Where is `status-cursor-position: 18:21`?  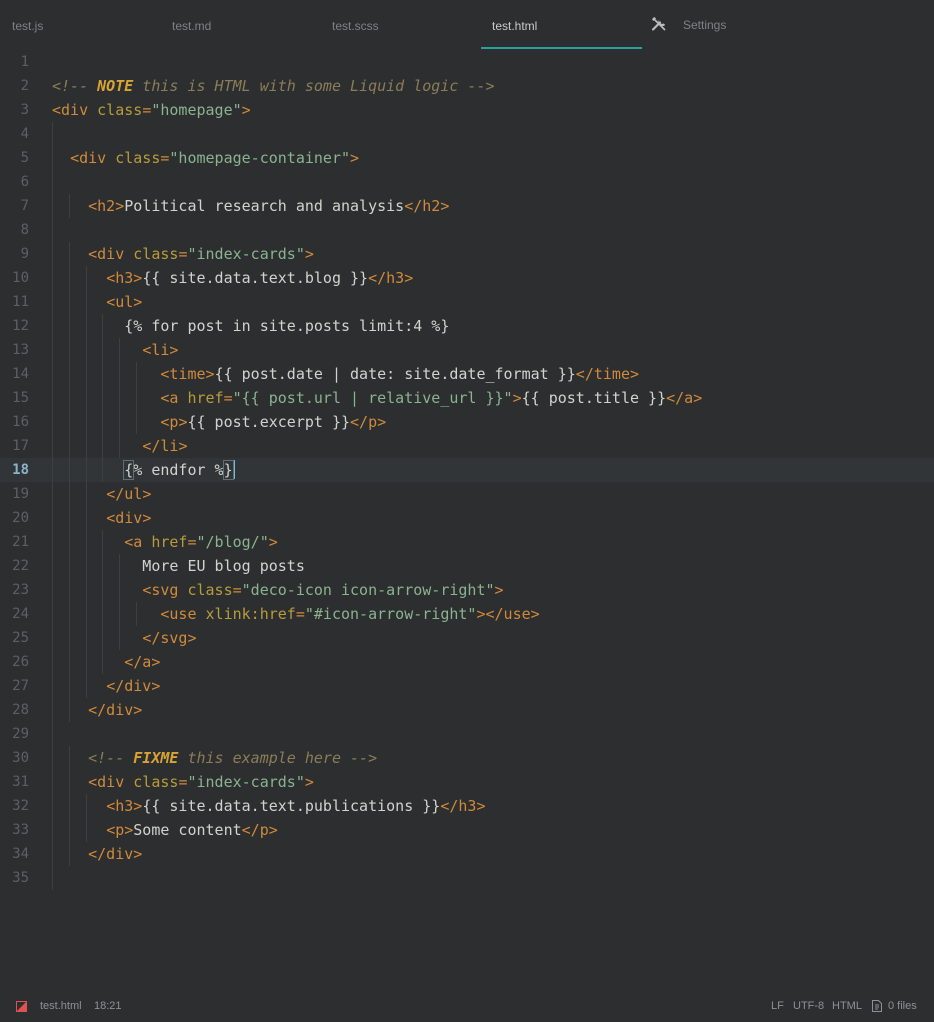
status-cursor-position: 18:21 is located at coordinates (108, 1006).